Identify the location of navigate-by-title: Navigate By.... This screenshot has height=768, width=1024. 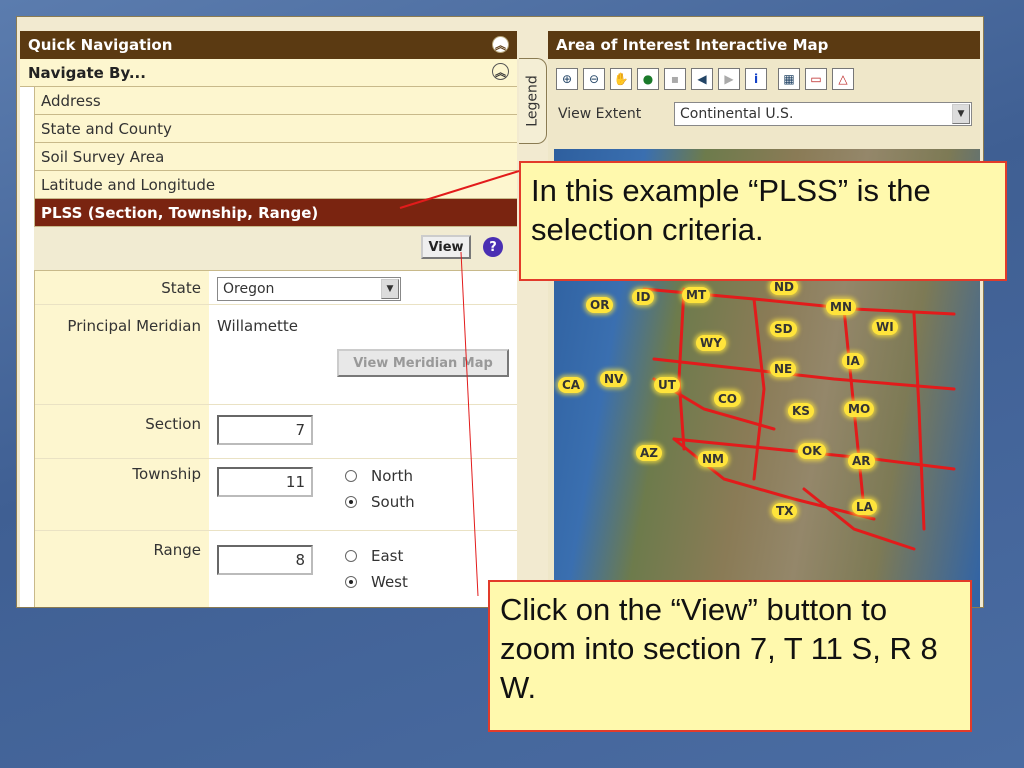
(87, 72).